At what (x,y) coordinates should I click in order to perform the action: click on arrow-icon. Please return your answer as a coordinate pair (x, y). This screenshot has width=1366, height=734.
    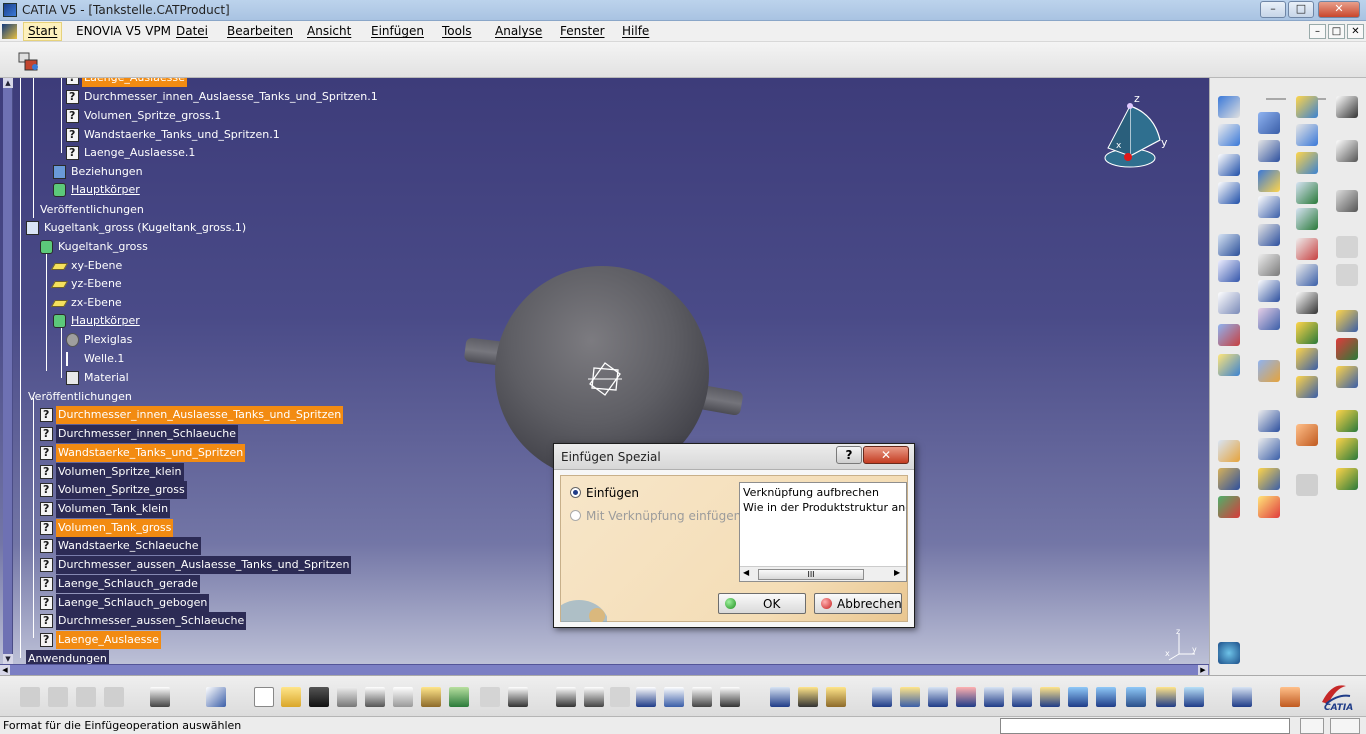
    Looking at the image, I should click on (1307, 193).